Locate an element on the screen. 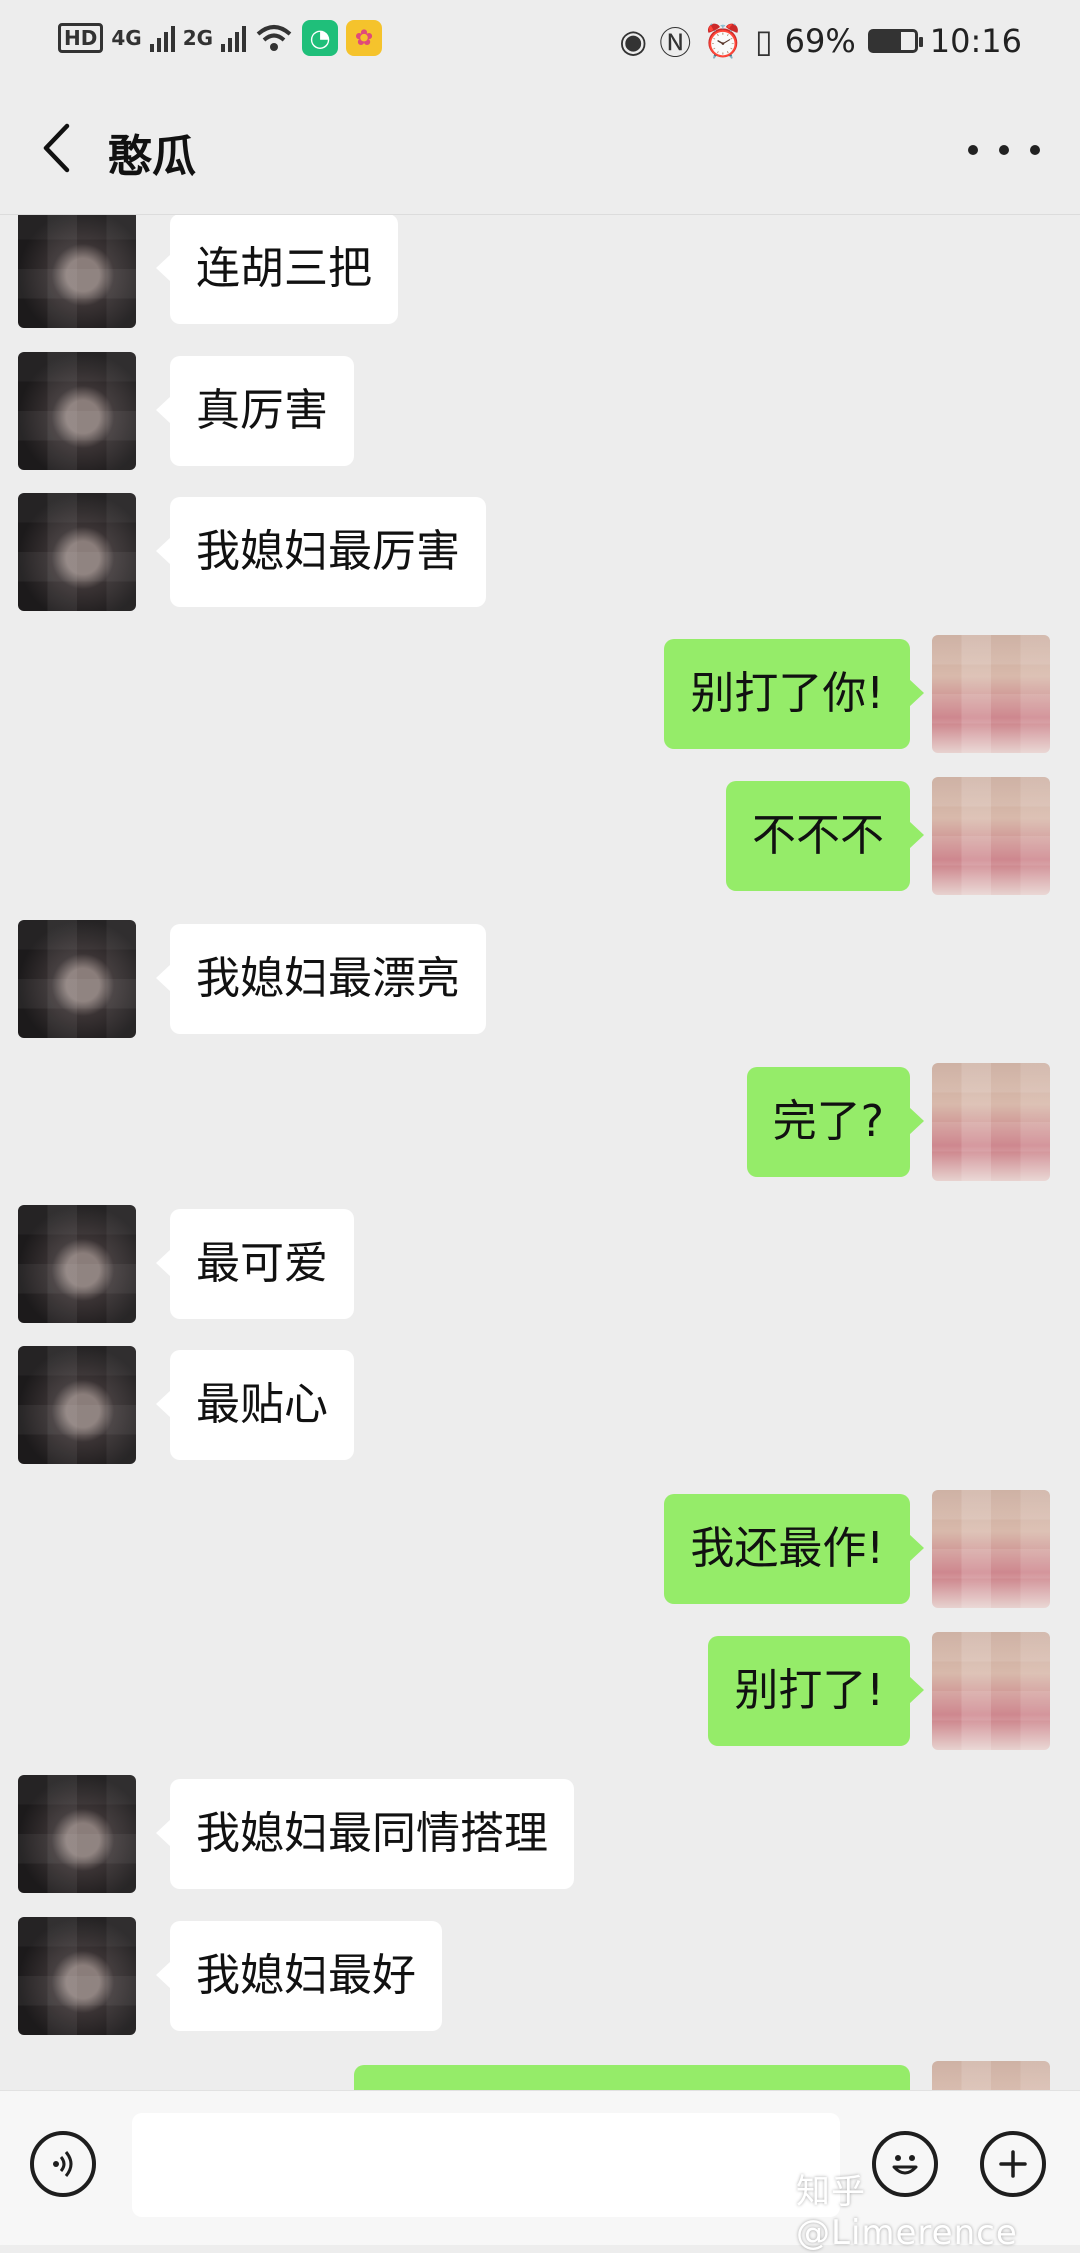 The image size is (1080, 2253). battery-percent: 69% is located at coordinates (820, 41).